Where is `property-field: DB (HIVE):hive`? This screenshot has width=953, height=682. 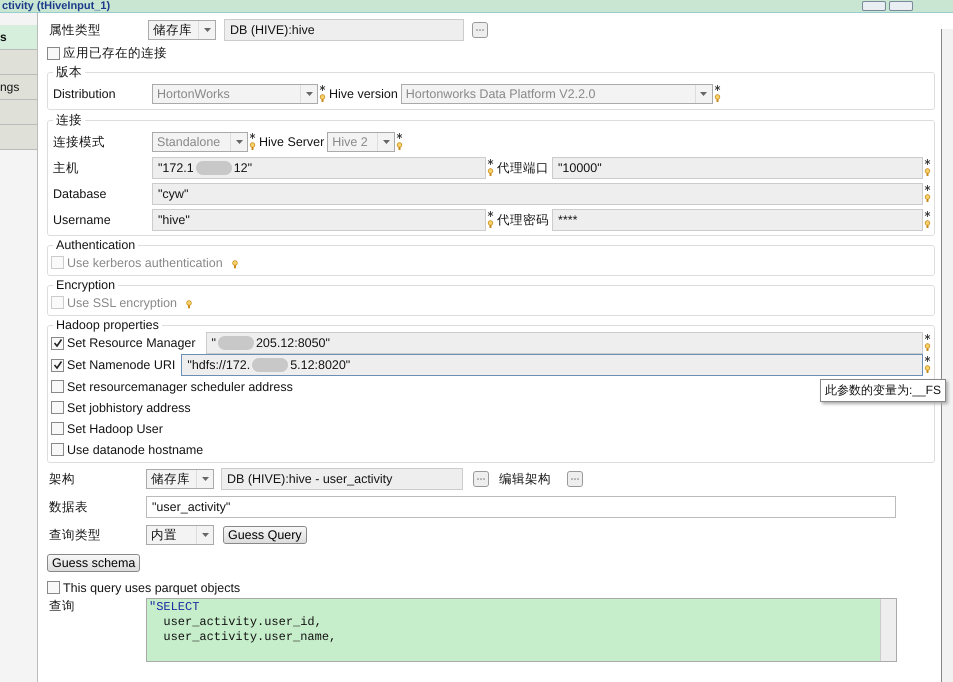 property-field: DB (HIVE):hive is located at coordinates (344, 30).